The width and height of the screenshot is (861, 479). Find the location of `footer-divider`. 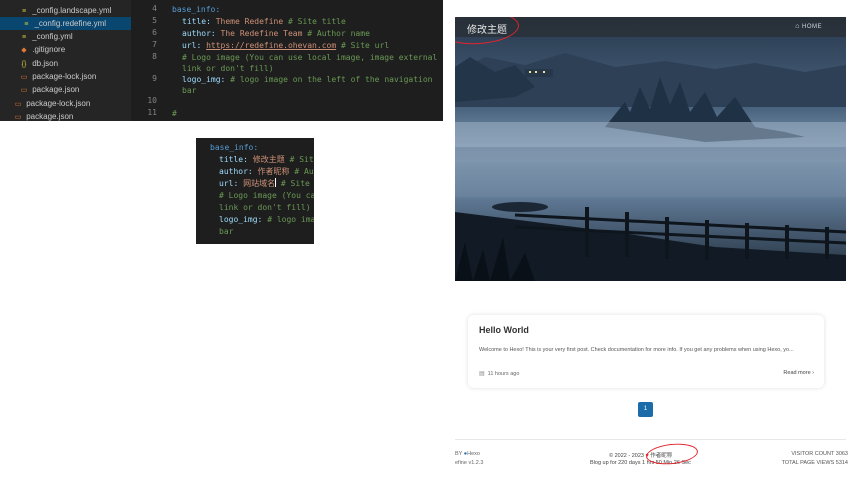

footer-divider is located at coordinates (650, 439).